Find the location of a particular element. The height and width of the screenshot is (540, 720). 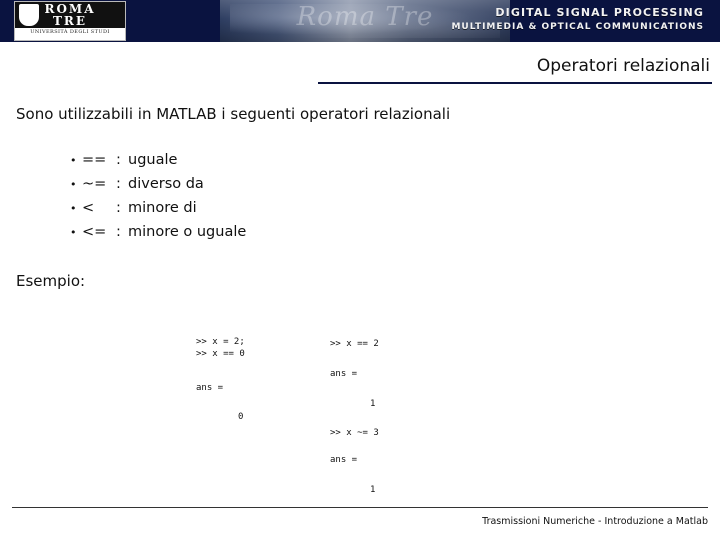

code-block-right-value2: 1 is located at coordinates (373, 490).